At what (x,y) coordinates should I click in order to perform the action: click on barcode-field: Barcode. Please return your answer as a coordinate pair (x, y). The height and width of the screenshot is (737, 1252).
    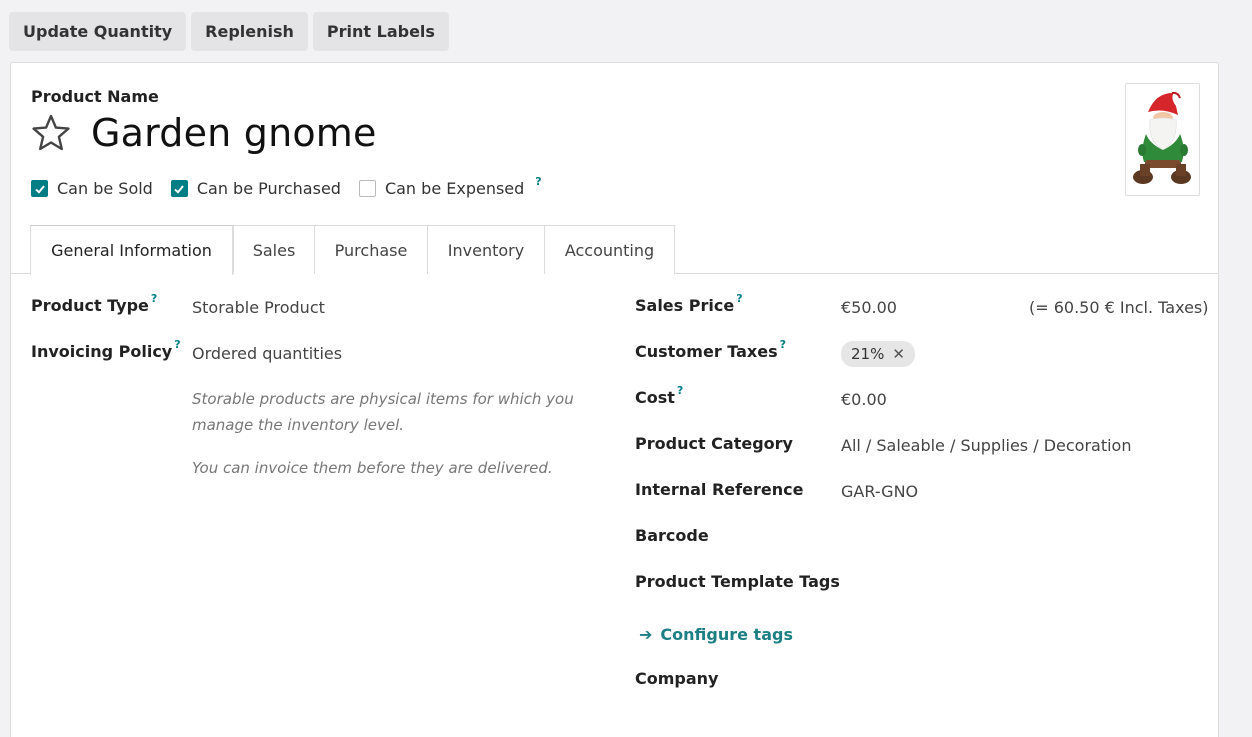
    Looking at the image, I should click on (672, 535).